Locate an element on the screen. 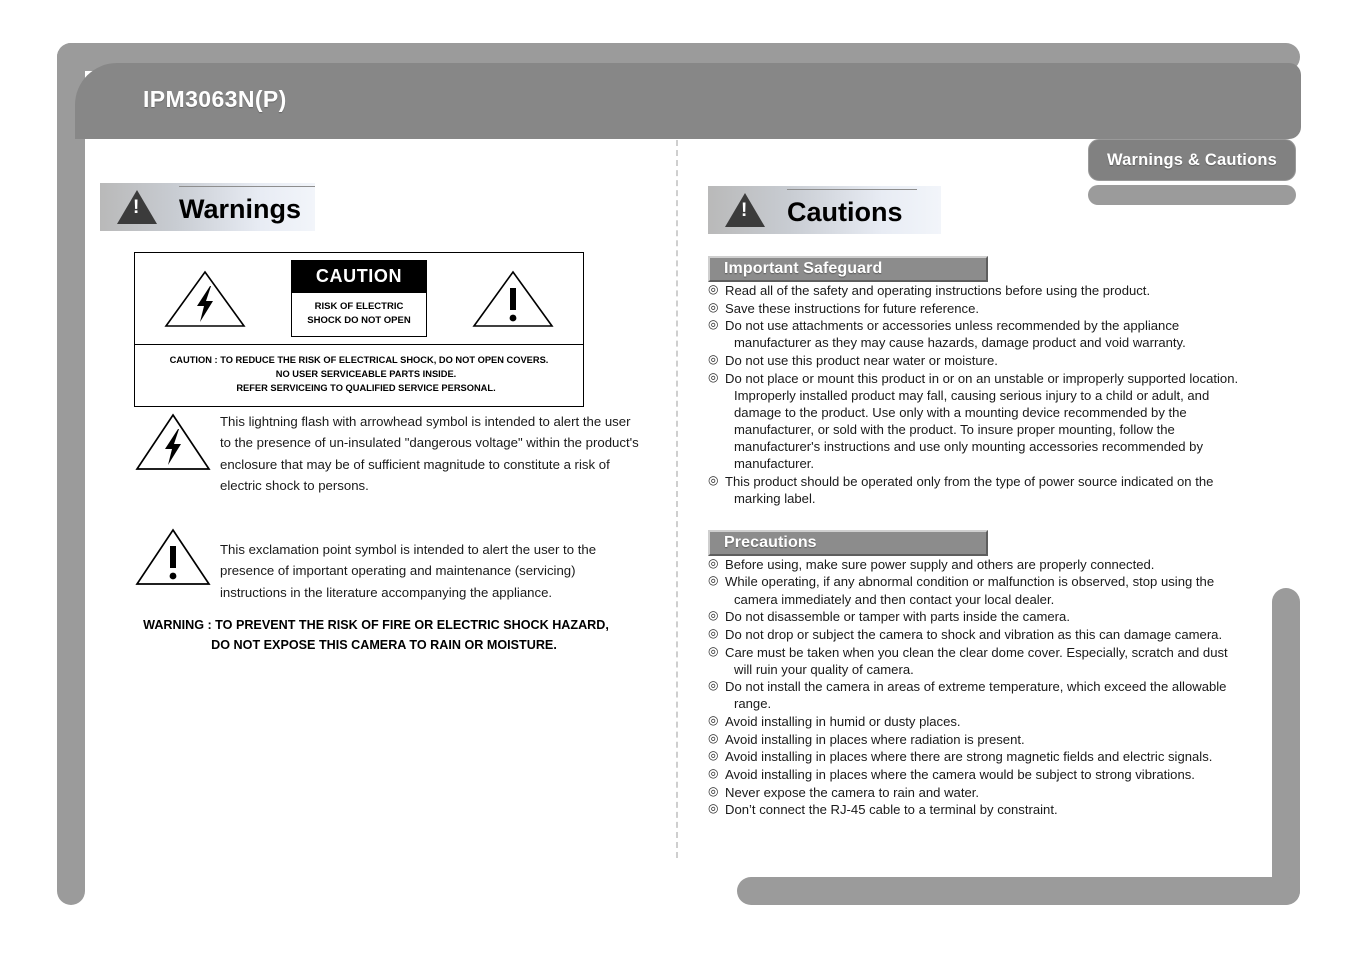 This screenshot has height=954, width=1351. list-item-continuation: will ruin your quality of camera. is located at coordinates (824, 669).